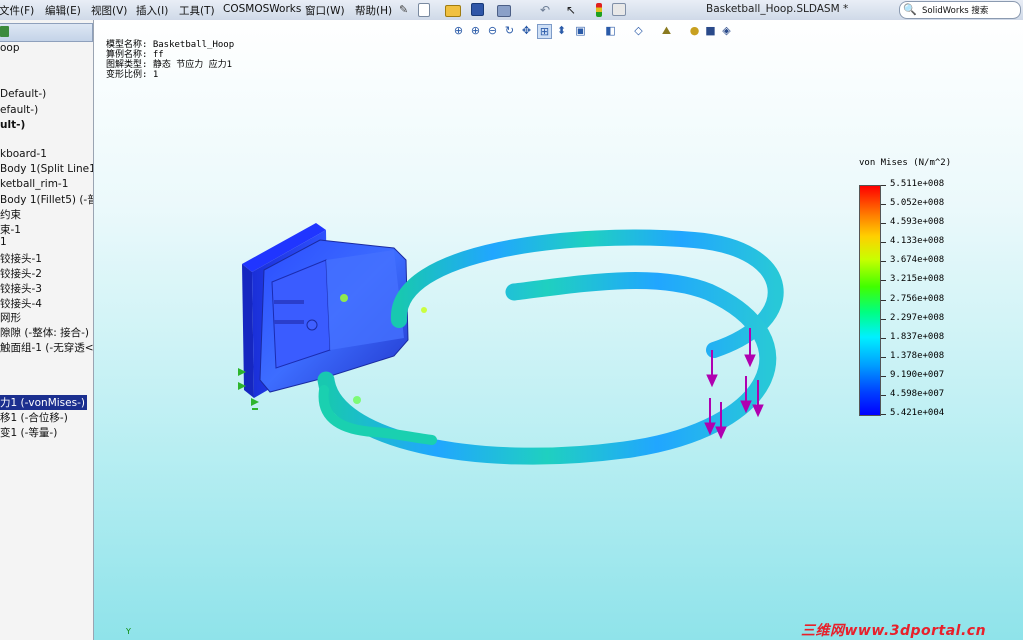 This screenshot has height=640, width=1023. What do you see at coordinates (152, 10) in the screenshot?
I see `menu-insert: 插入(I)` at bounding box center [152, 10].